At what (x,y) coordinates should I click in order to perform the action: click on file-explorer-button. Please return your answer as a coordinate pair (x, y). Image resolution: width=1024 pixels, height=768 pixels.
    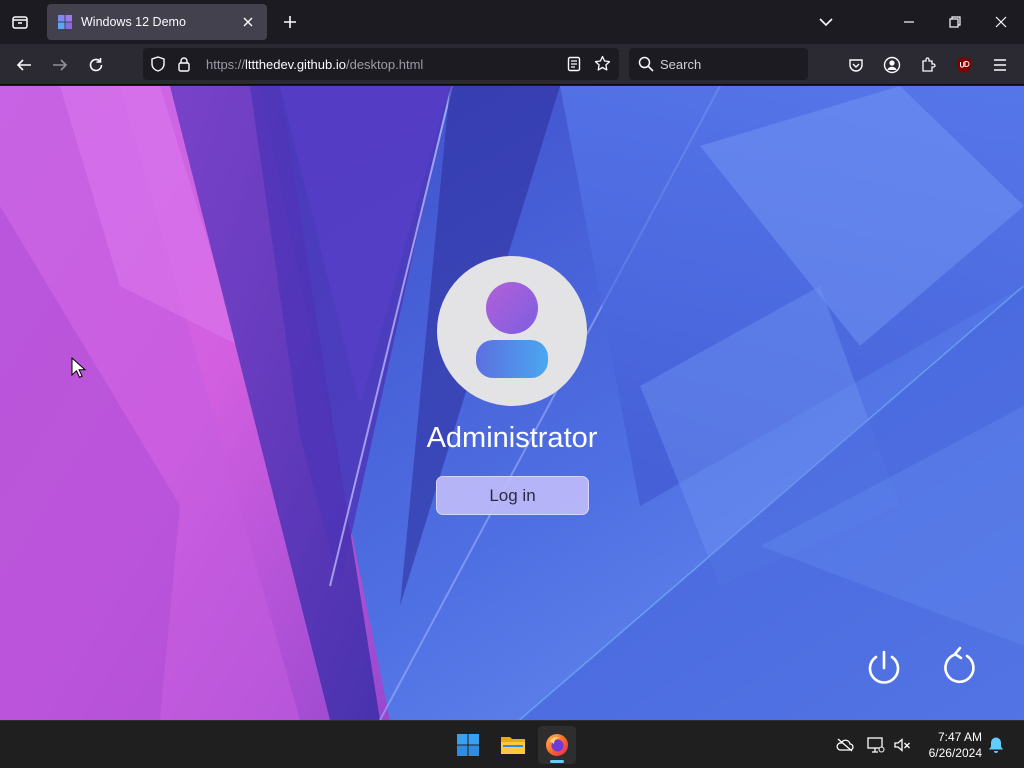
    Looking at the image, I should click on (513, 745).